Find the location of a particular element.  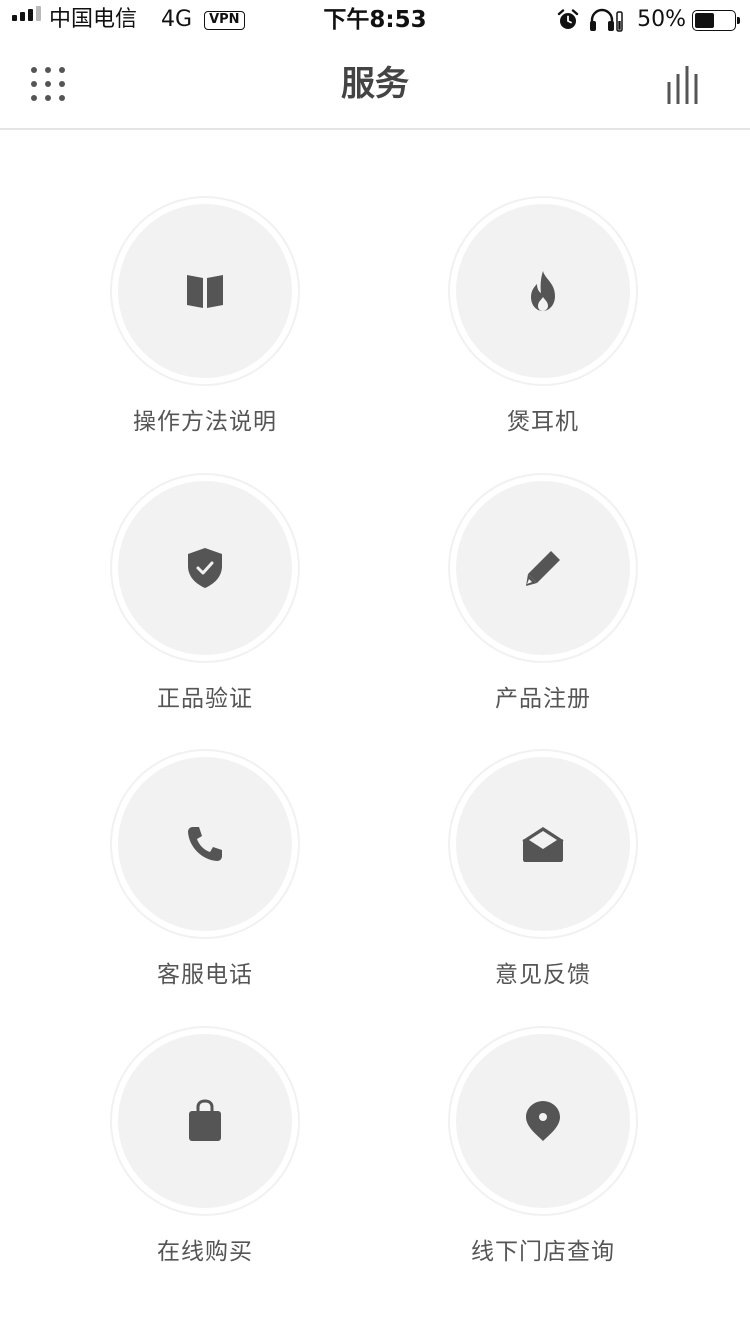

service-item-instructions: 操作方法说明 is located at coordinates (205, 321).